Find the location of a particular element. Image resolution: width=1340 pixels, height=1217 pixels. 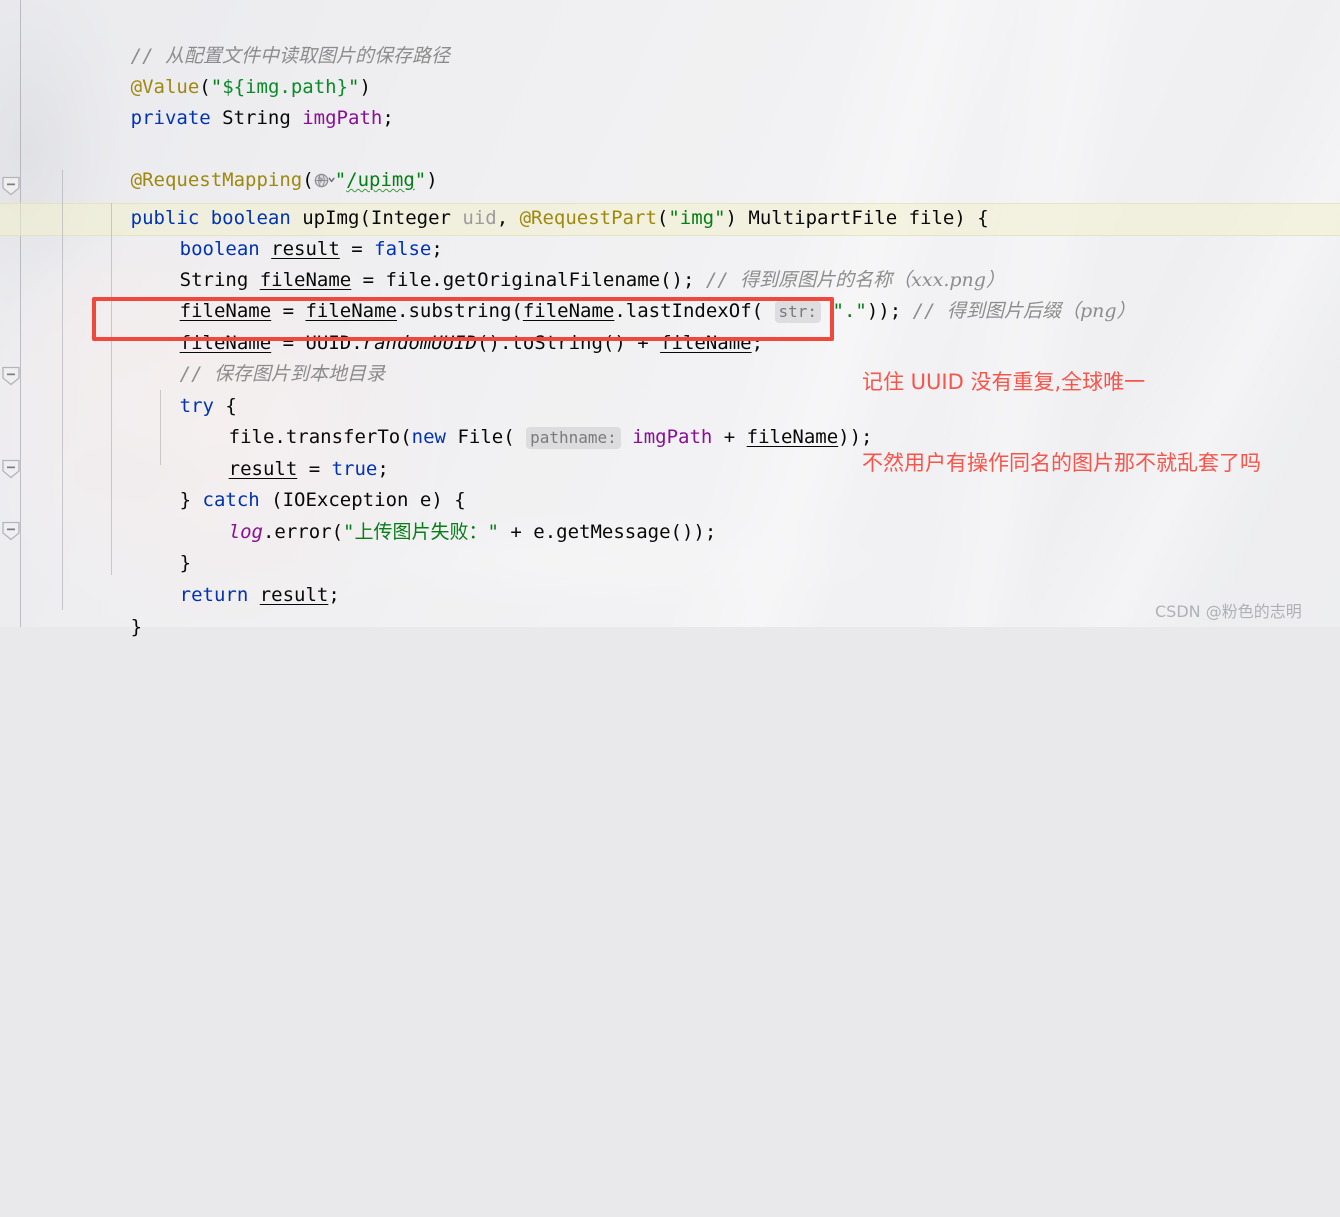

code-line-close-method: } is located at coordinates (102, 609).